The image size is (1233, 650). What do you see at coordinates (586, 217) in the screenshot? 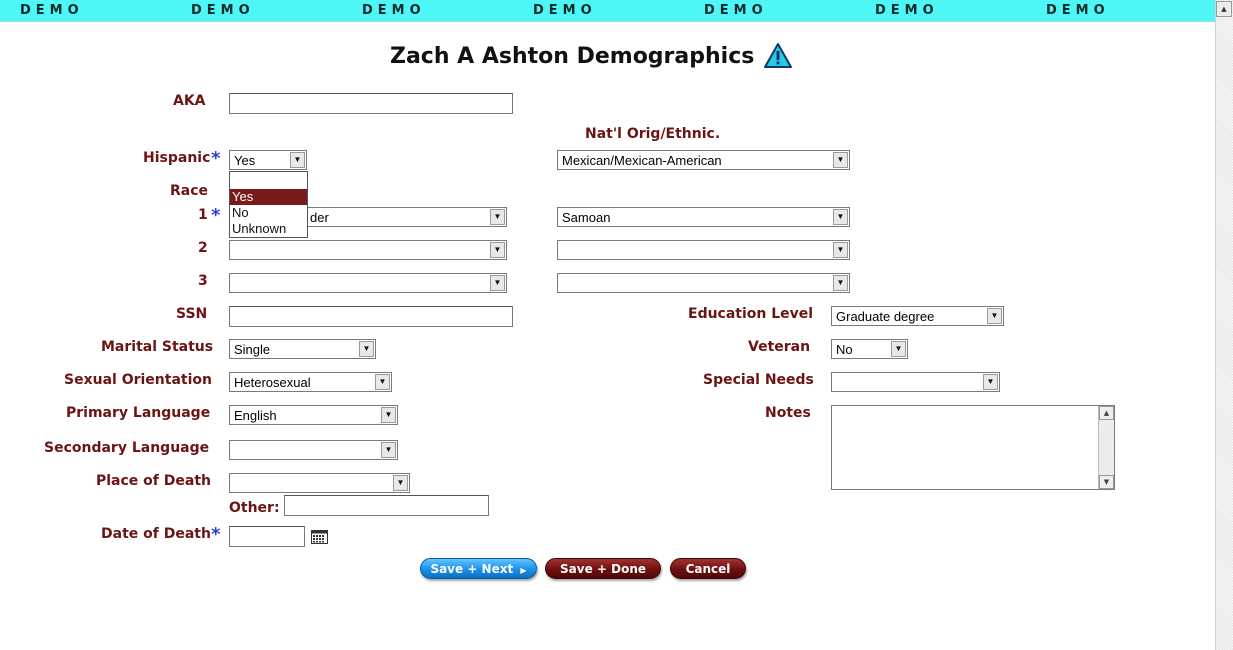
I see `race-1-origin-value: Samoan` at bounding box center [586, 217].